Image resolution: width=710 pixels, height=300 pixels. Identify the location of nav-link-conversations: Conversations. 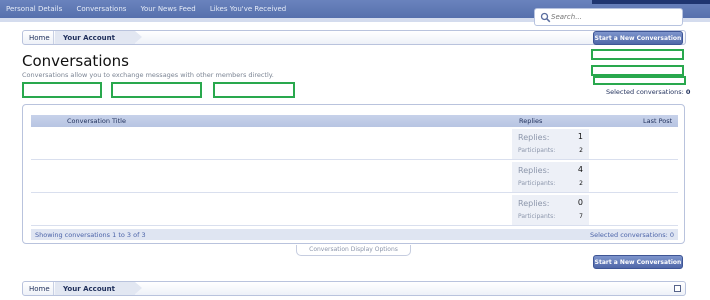
(101, 9).